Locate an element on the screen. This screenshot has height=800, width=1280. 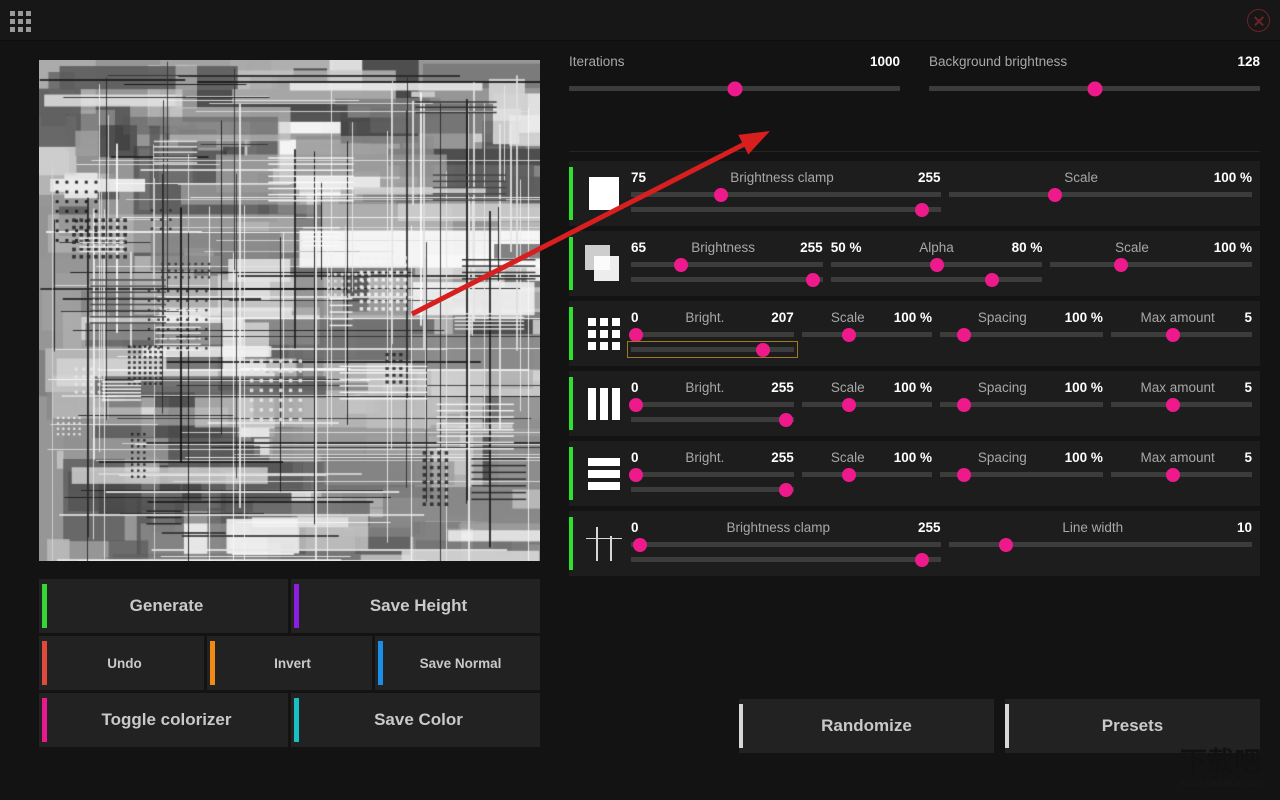
button-label: Save Normal is located at coordinates (460, 663).